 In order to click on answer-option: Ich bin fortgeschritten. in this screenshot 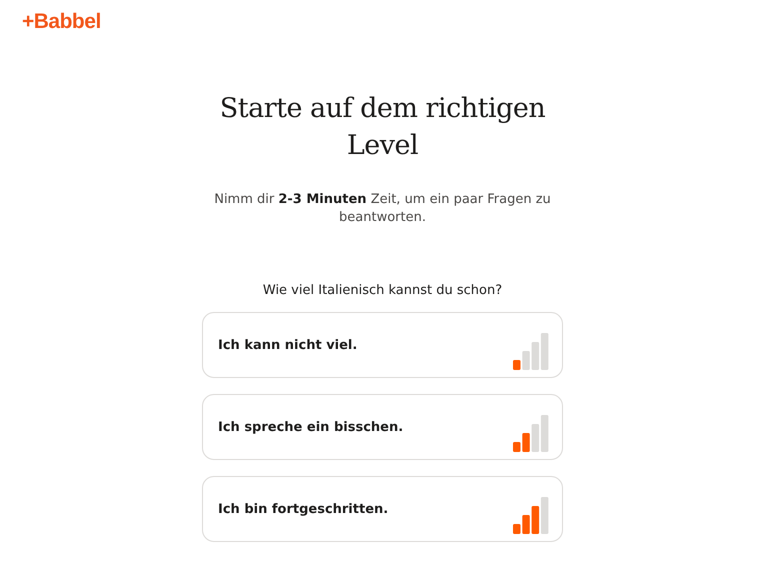, I will do `click(382, 509)`.